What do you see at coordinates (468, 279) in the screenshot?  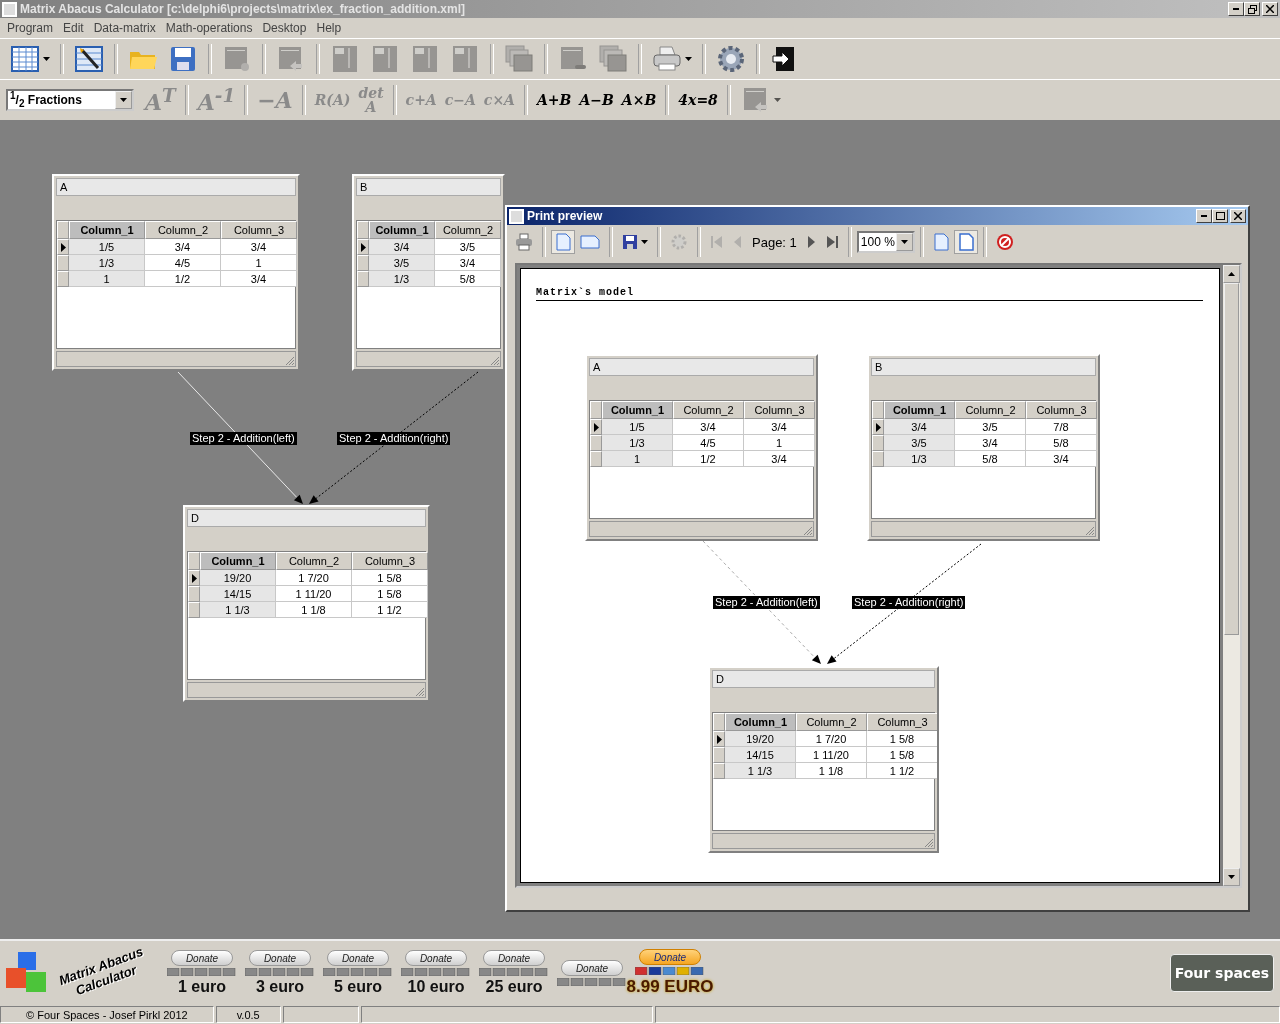 I see `table-cell: 5/8` at bounding box center [468, 279].